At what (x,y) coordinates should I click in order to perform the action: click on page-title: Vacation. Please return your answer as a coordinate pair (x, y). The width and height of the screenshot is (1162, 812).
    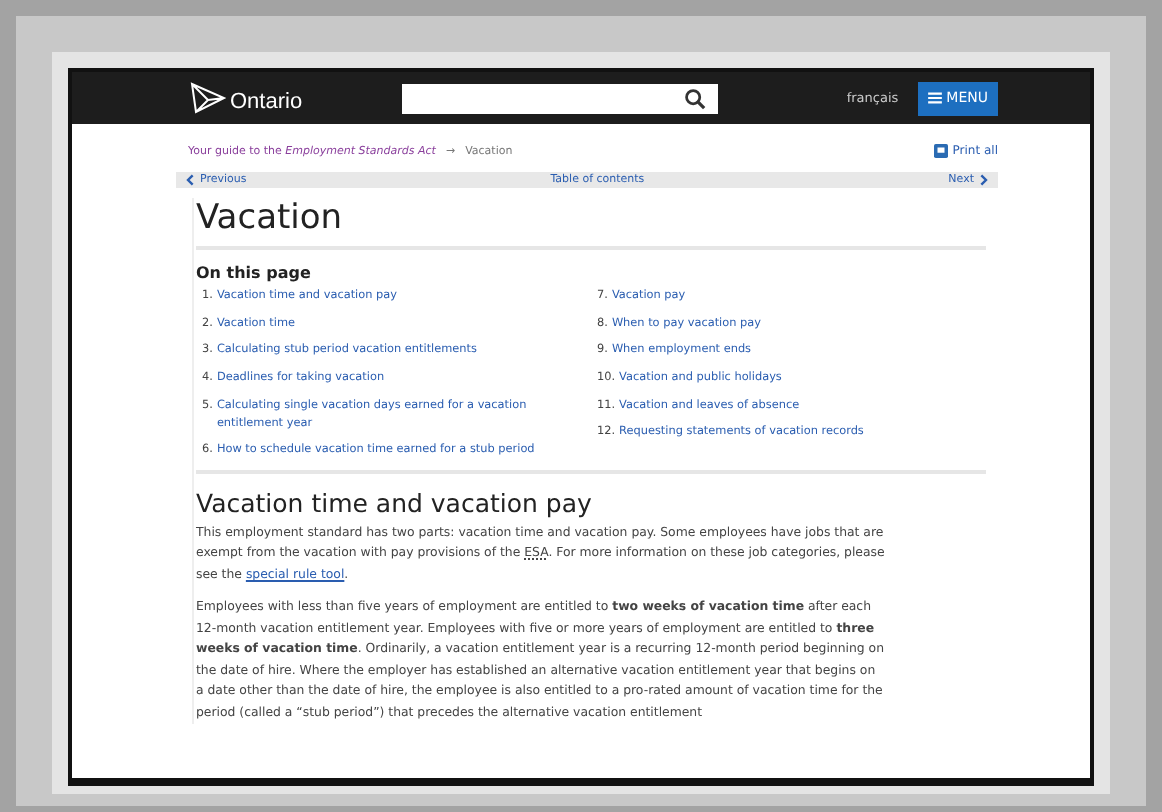
    Looking at the image, I should click on (270, 218).